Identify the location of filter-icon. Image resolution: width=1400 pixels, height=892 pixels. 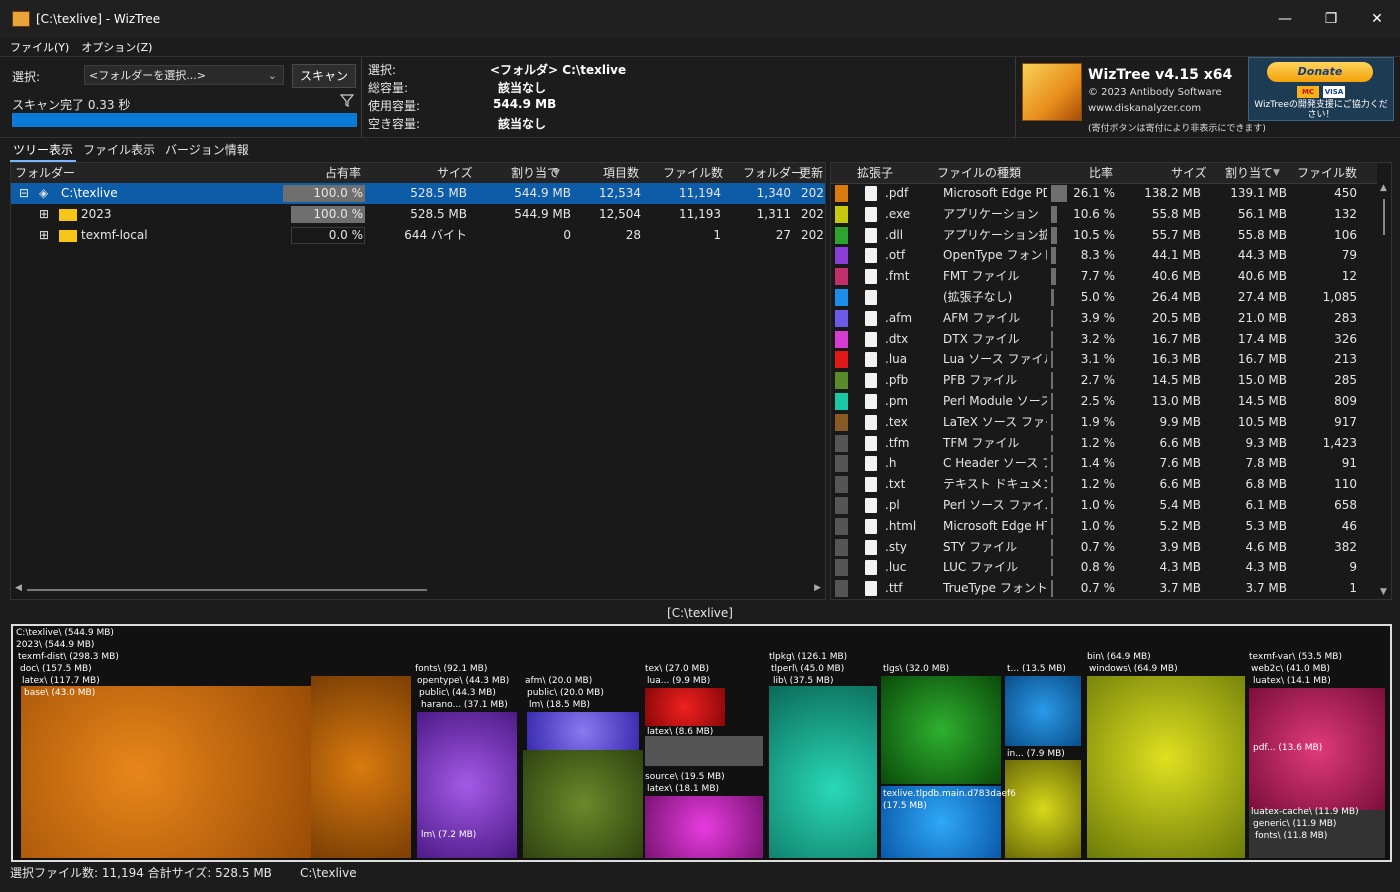
(347, 100).